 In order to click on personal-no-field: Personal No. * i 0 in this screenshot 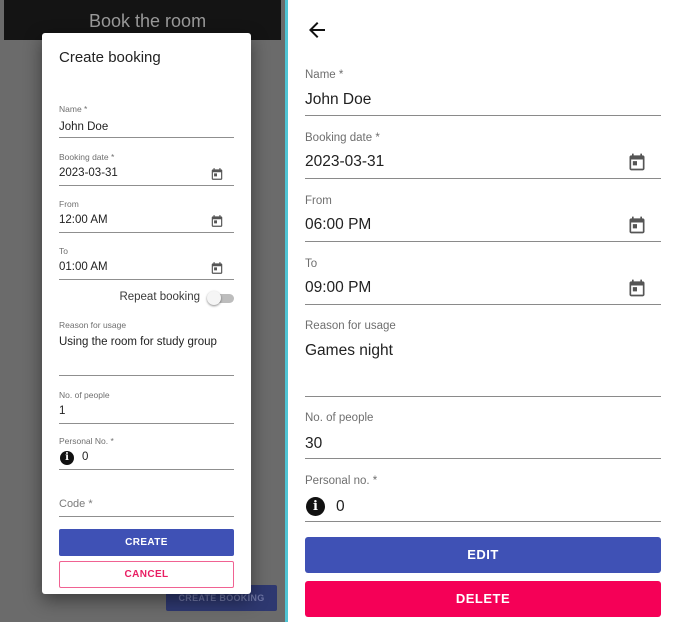, I will do `click(146, 453)`.